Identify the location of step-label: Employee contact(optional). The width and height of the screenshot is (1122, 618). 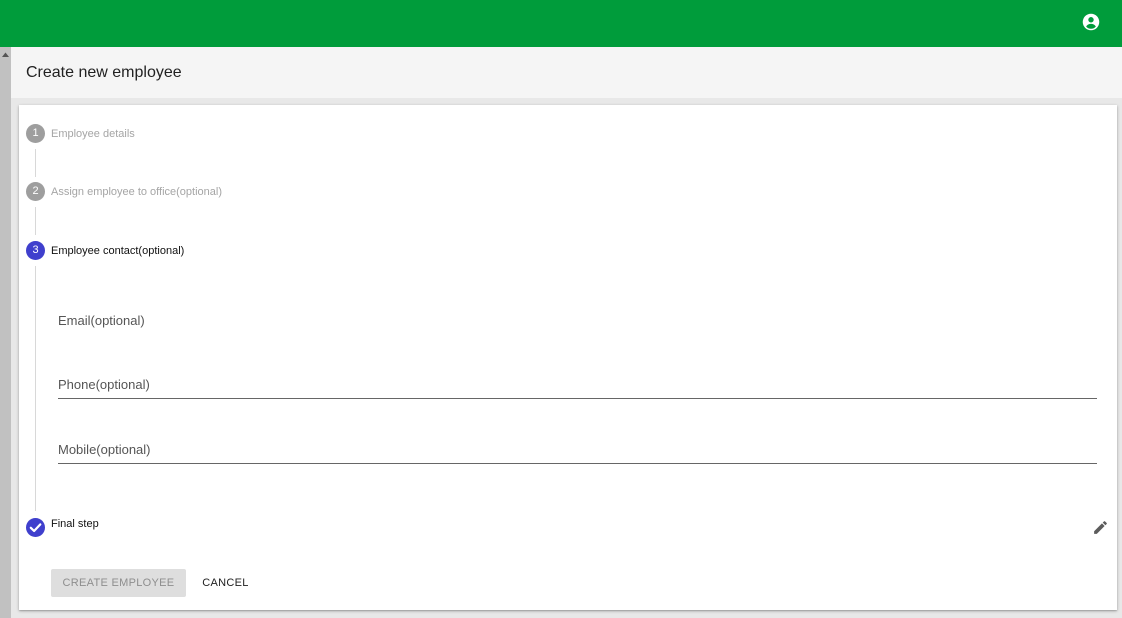
(118, 250).